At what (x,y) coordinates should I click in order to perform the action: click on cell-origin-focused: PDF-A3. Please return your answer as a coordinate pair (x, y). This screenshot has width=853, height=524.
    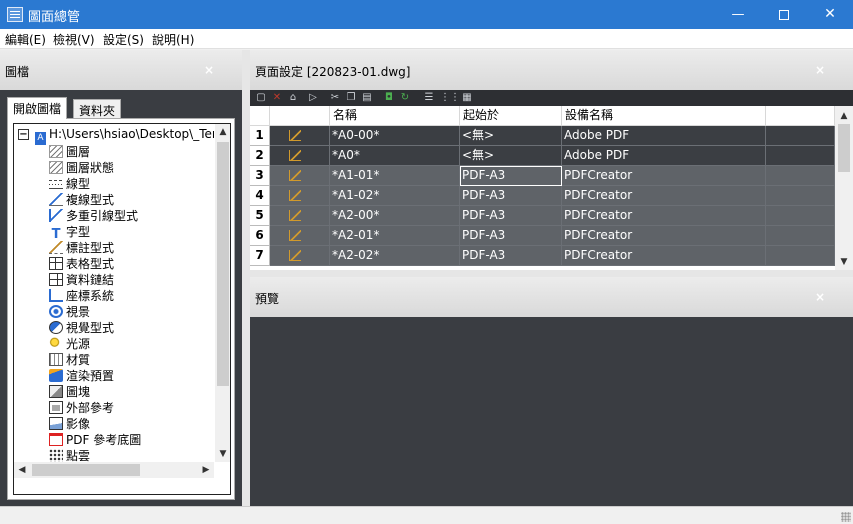
    Looking at the image, I should click on (511, 176).